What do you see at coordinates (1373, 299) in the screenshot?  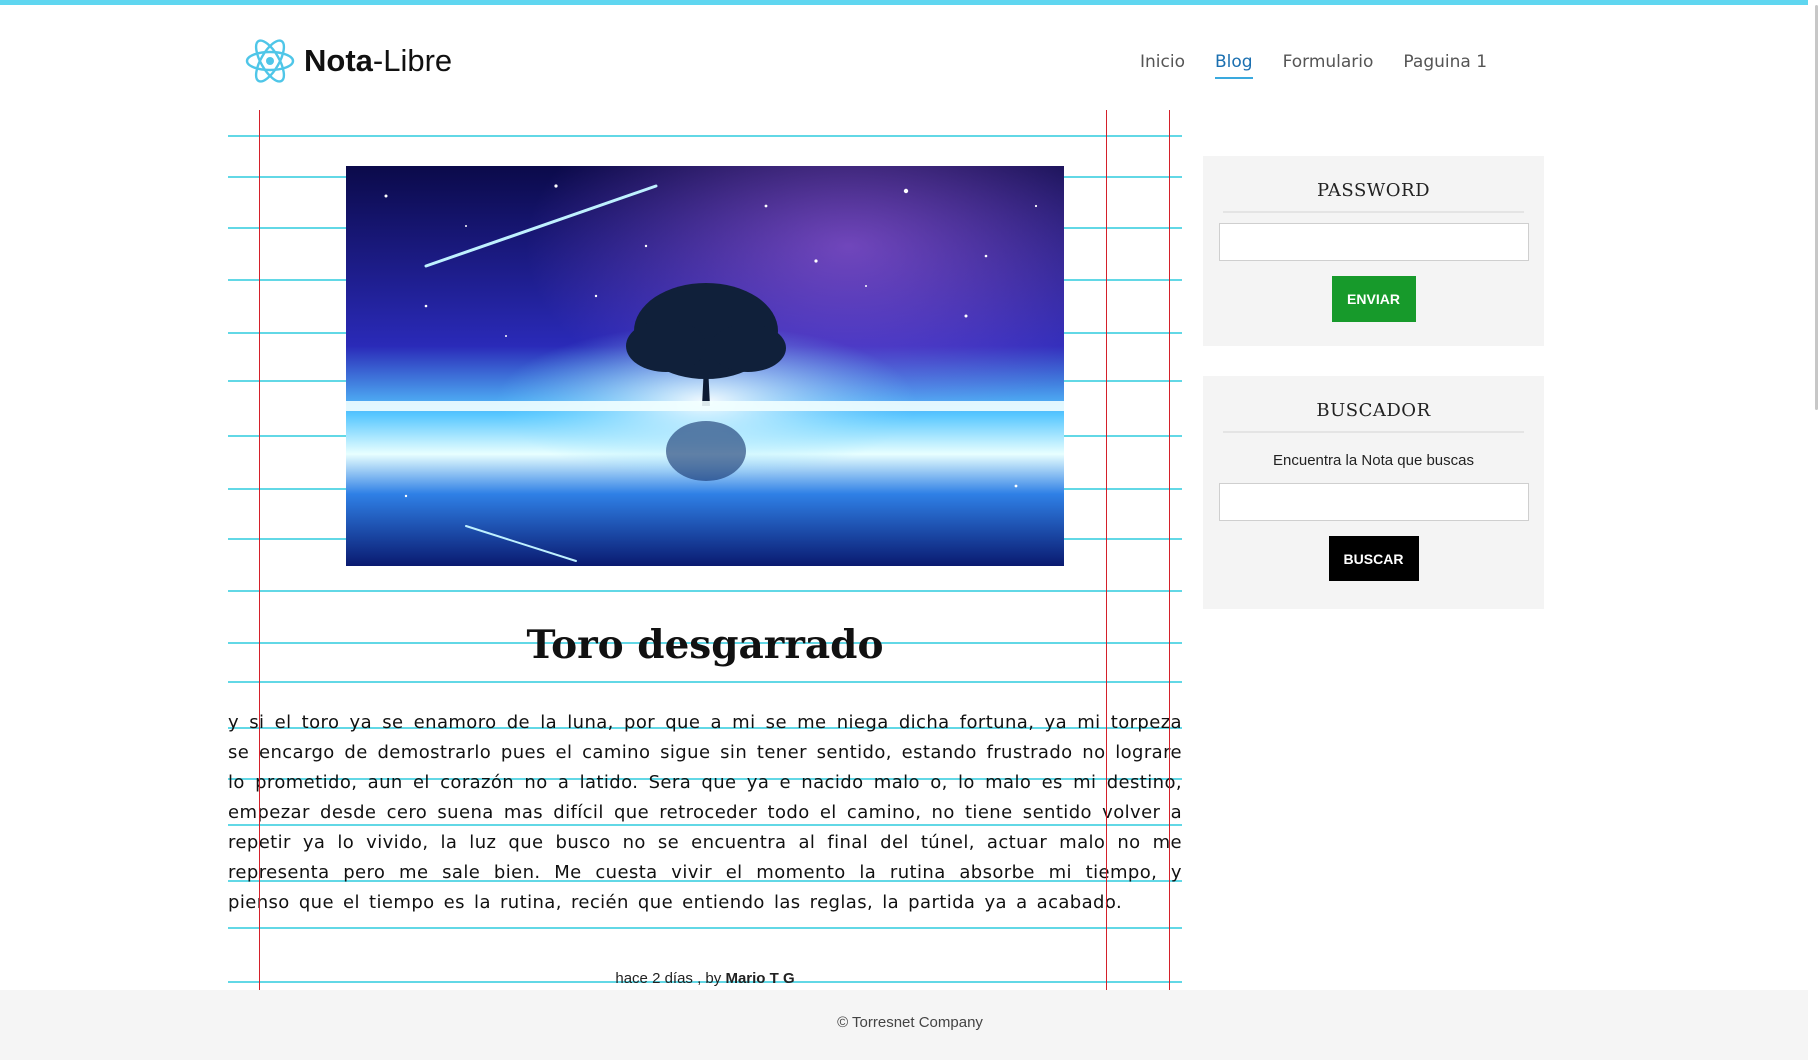 I see `enviar-button: ENVIAR` at bounding box center [1373, 299].